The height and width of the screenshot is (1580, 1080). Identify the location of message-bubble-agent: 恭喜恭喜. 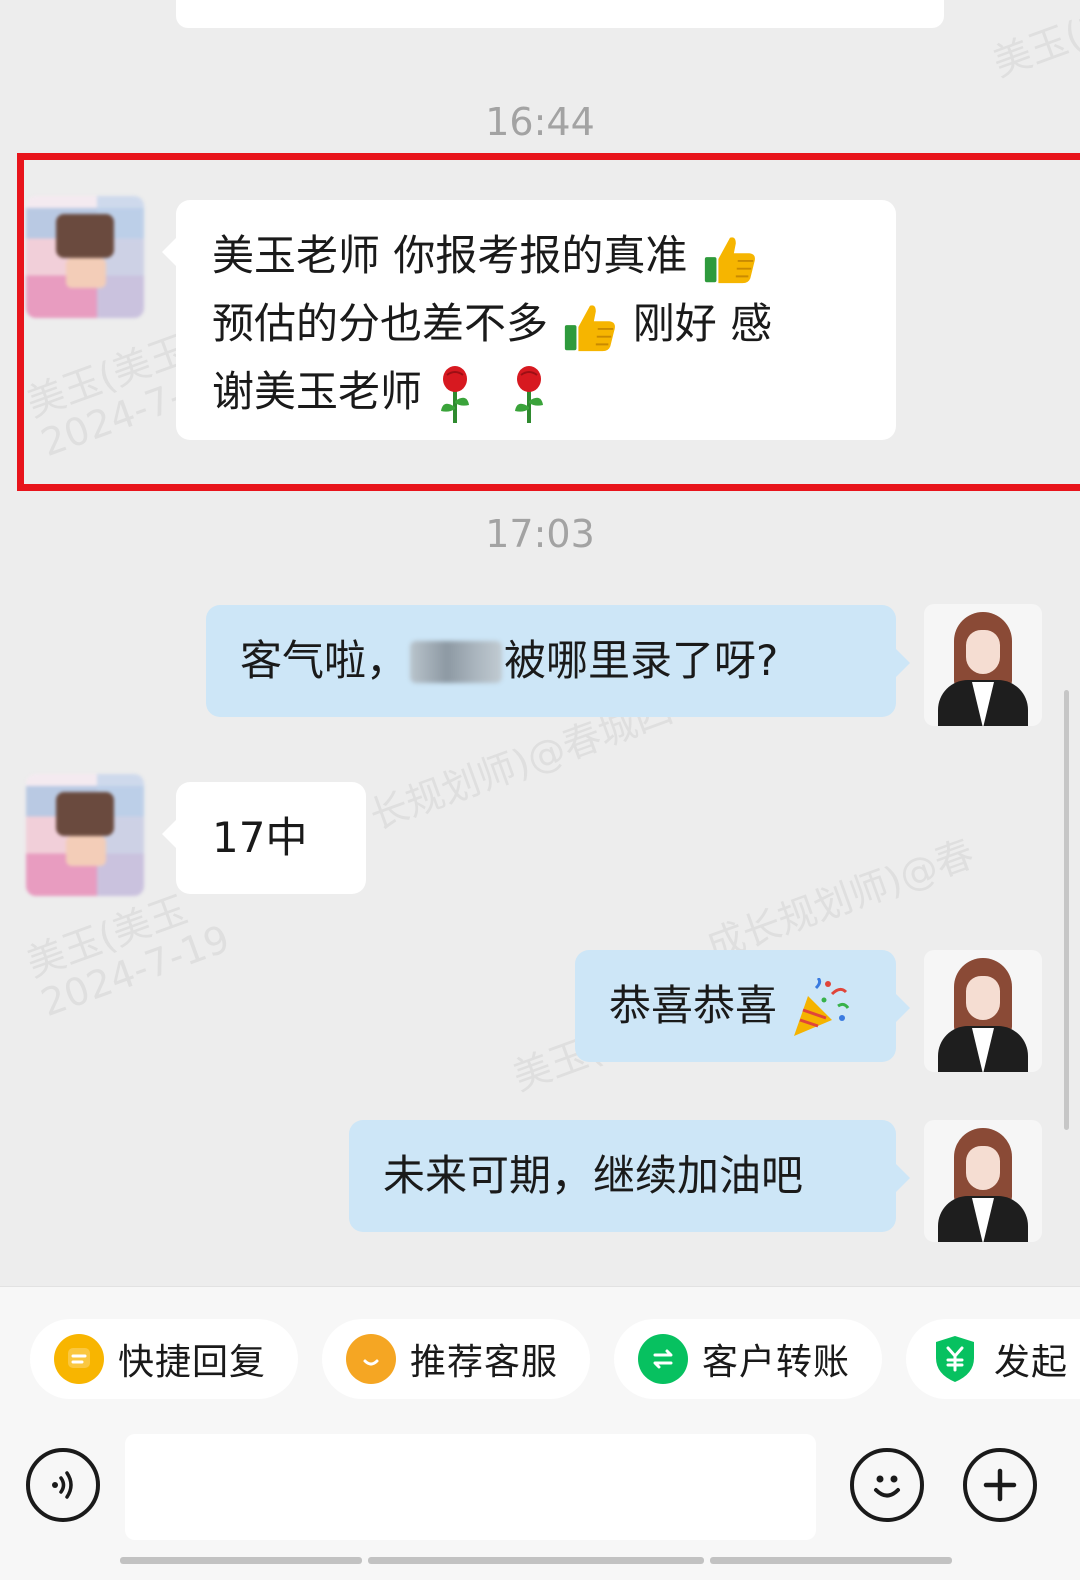
(742, 1006).